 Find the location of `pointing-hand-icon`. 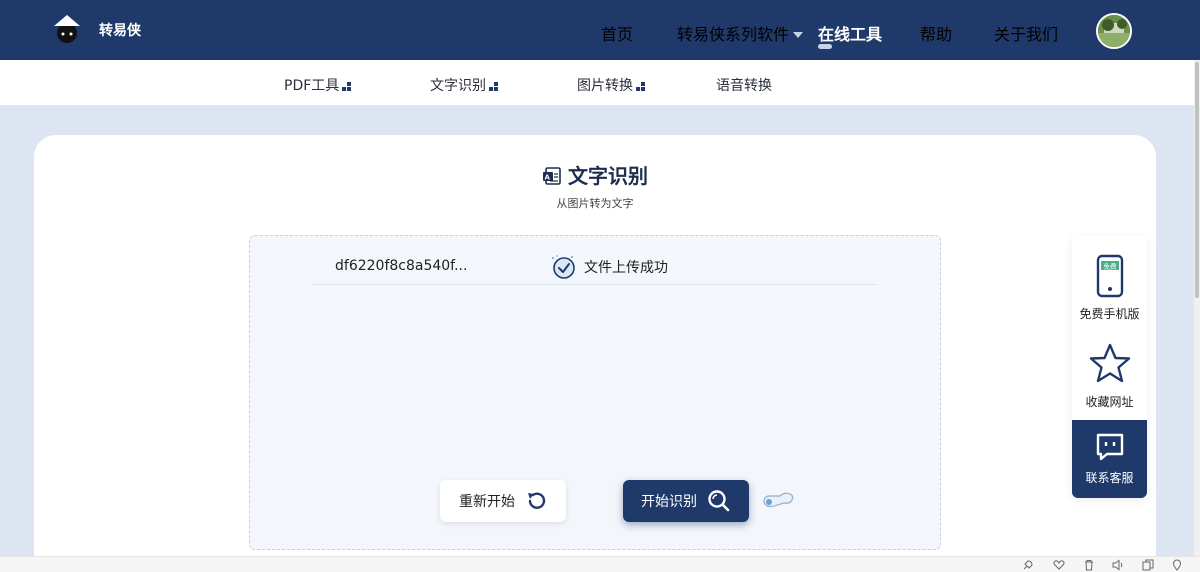

pointing-hand-icon is located at coordinates (778, 500).